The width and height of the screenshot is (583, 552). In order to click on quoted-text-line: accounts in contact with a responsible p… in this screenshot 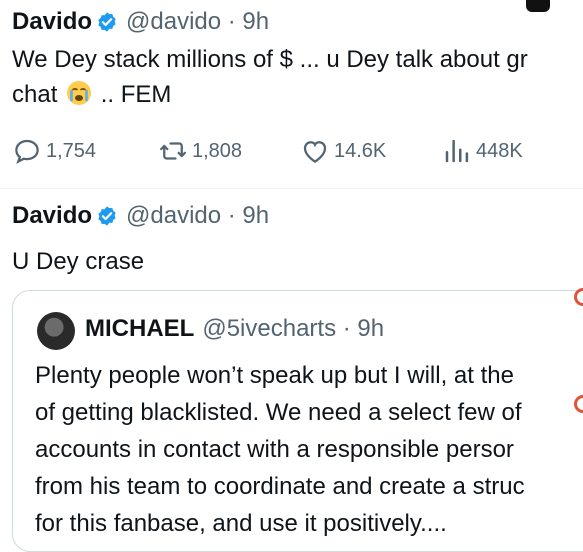, I will do `click(274, 449)`.